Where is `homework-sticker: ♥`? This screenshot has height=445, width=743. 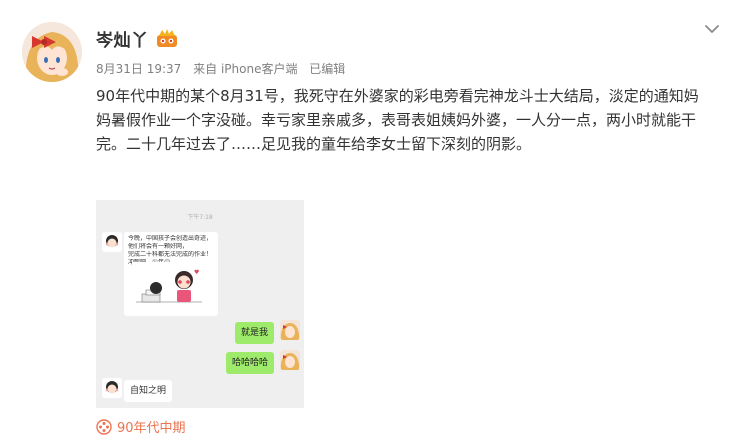
homework-sticker: ♥ is located at coordinates (169, 286).